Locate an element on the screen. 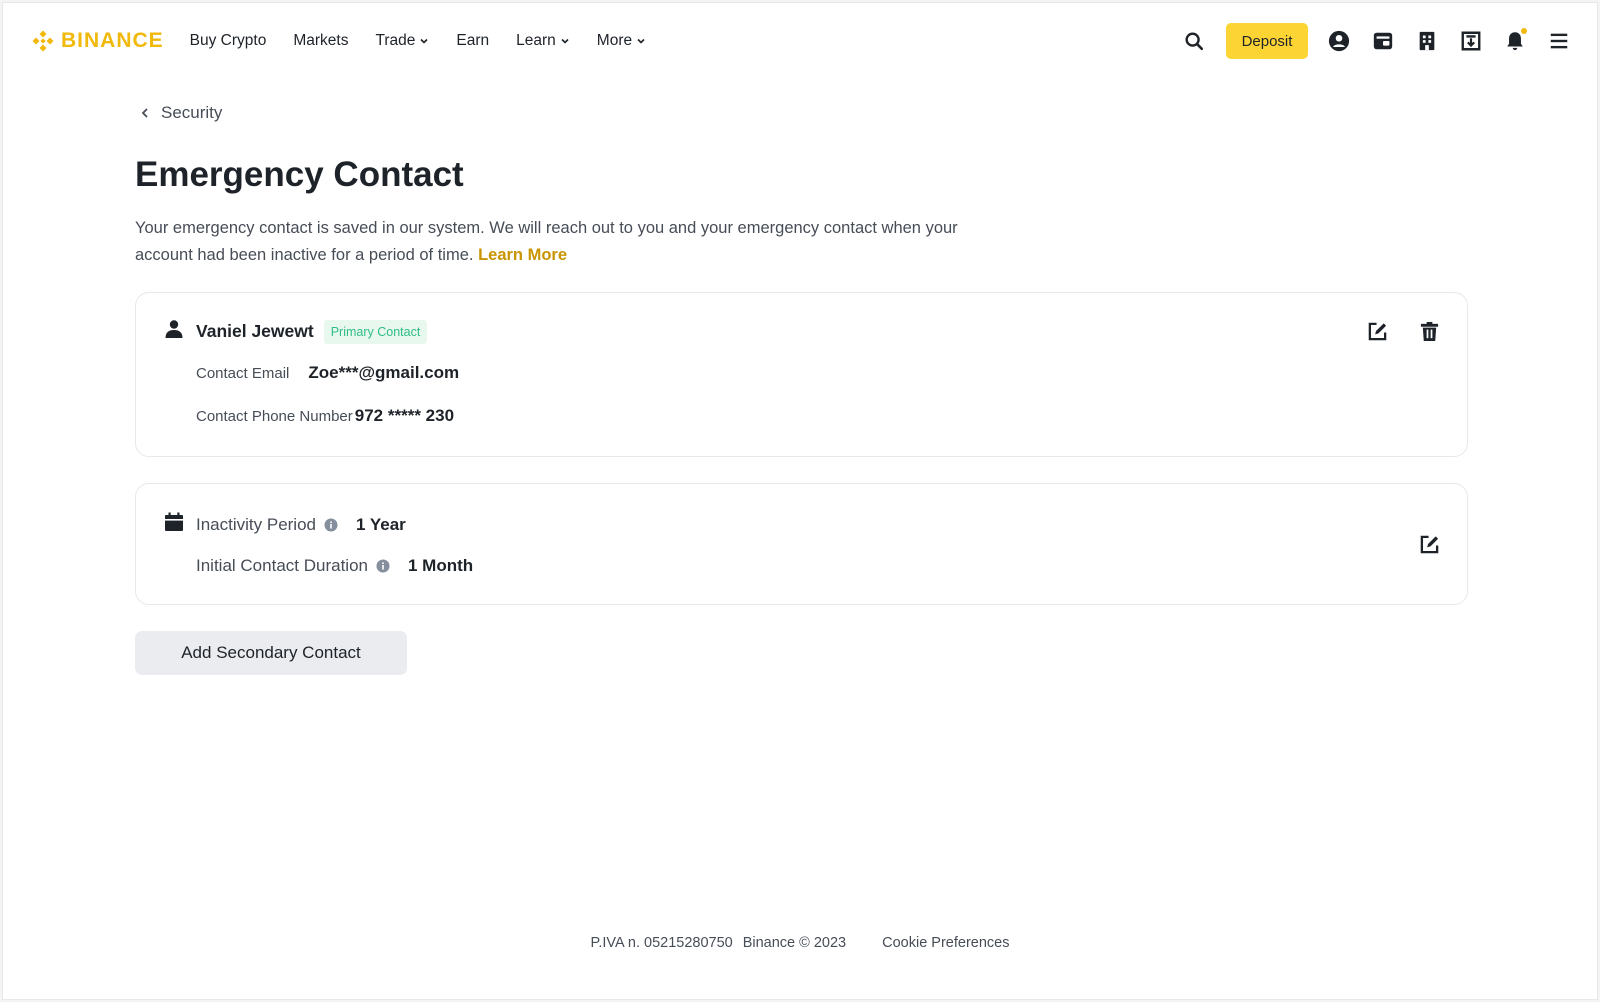 The width and height of the screenshot is (1600, 1002). chevron-left-icon is located at coordinates (144, 113).